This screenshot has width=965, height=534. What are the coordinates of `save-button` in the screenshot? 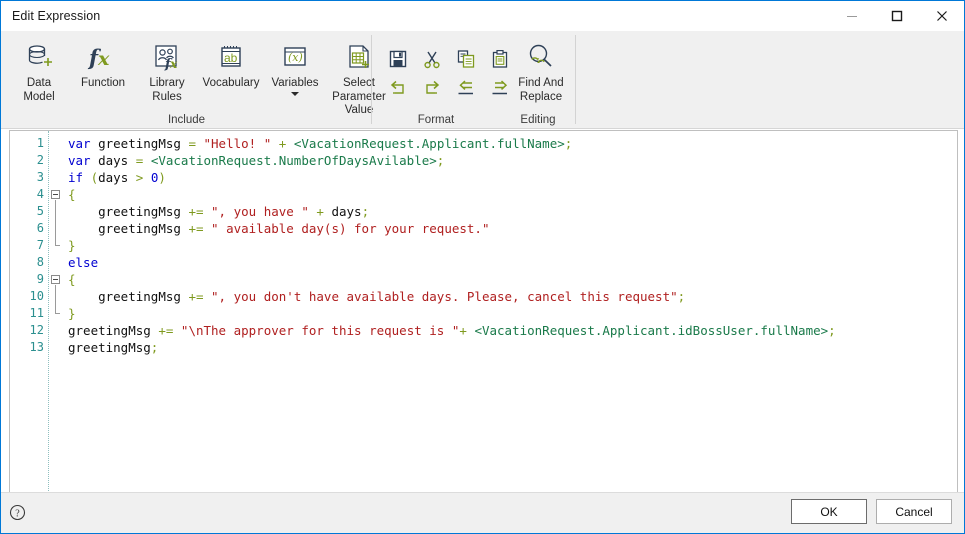 It's located at (398, 59).